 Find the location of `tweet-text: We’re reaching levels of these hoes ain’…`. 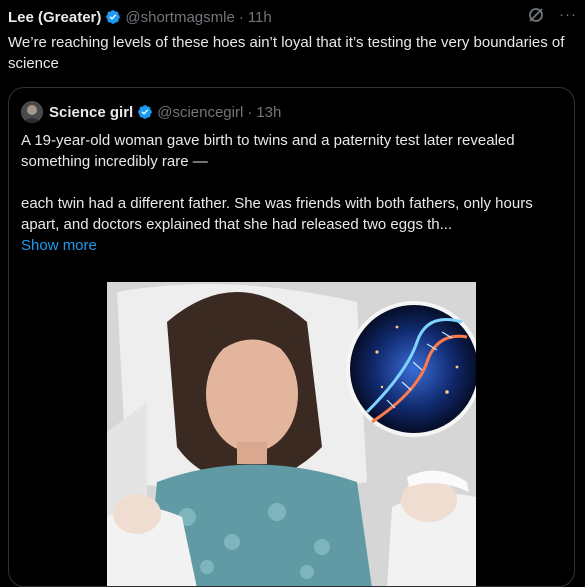

tweet-text: We’re reaching levels of these hoes ain’… is located at coordinates (286, 53).